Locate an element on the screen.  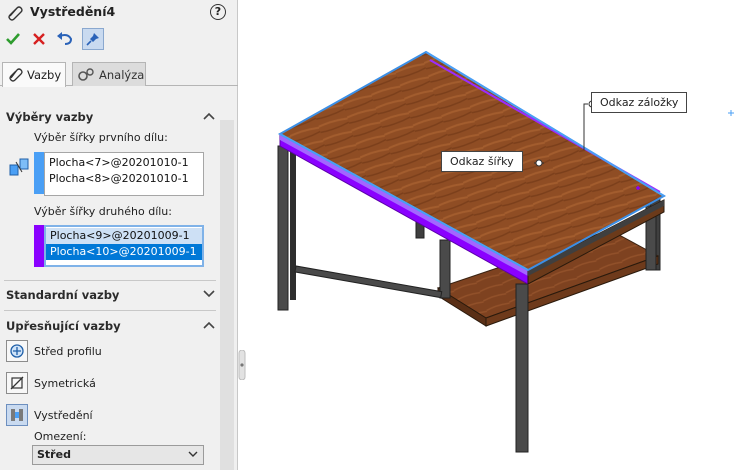
title-row: Vystředění4 ? is located at coordinates (119, 13).